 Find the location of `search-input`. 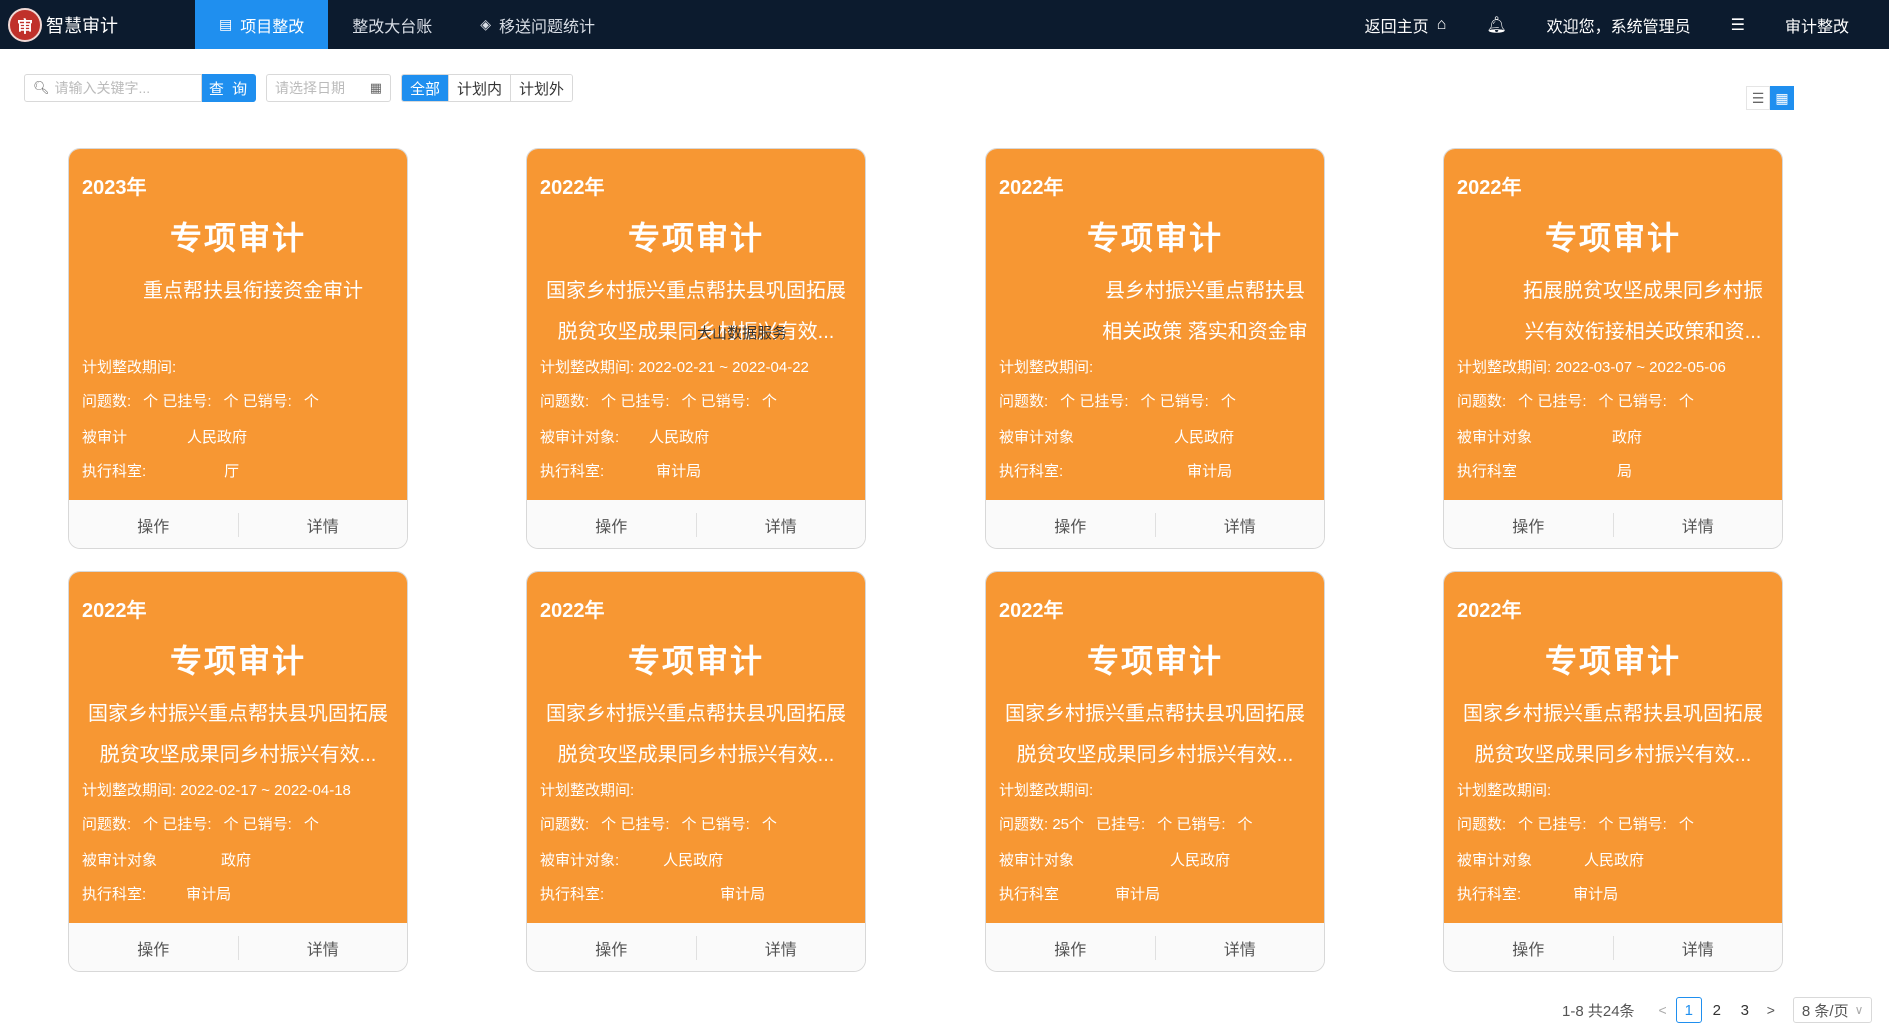

search-input is located at coordinates (124, 88).